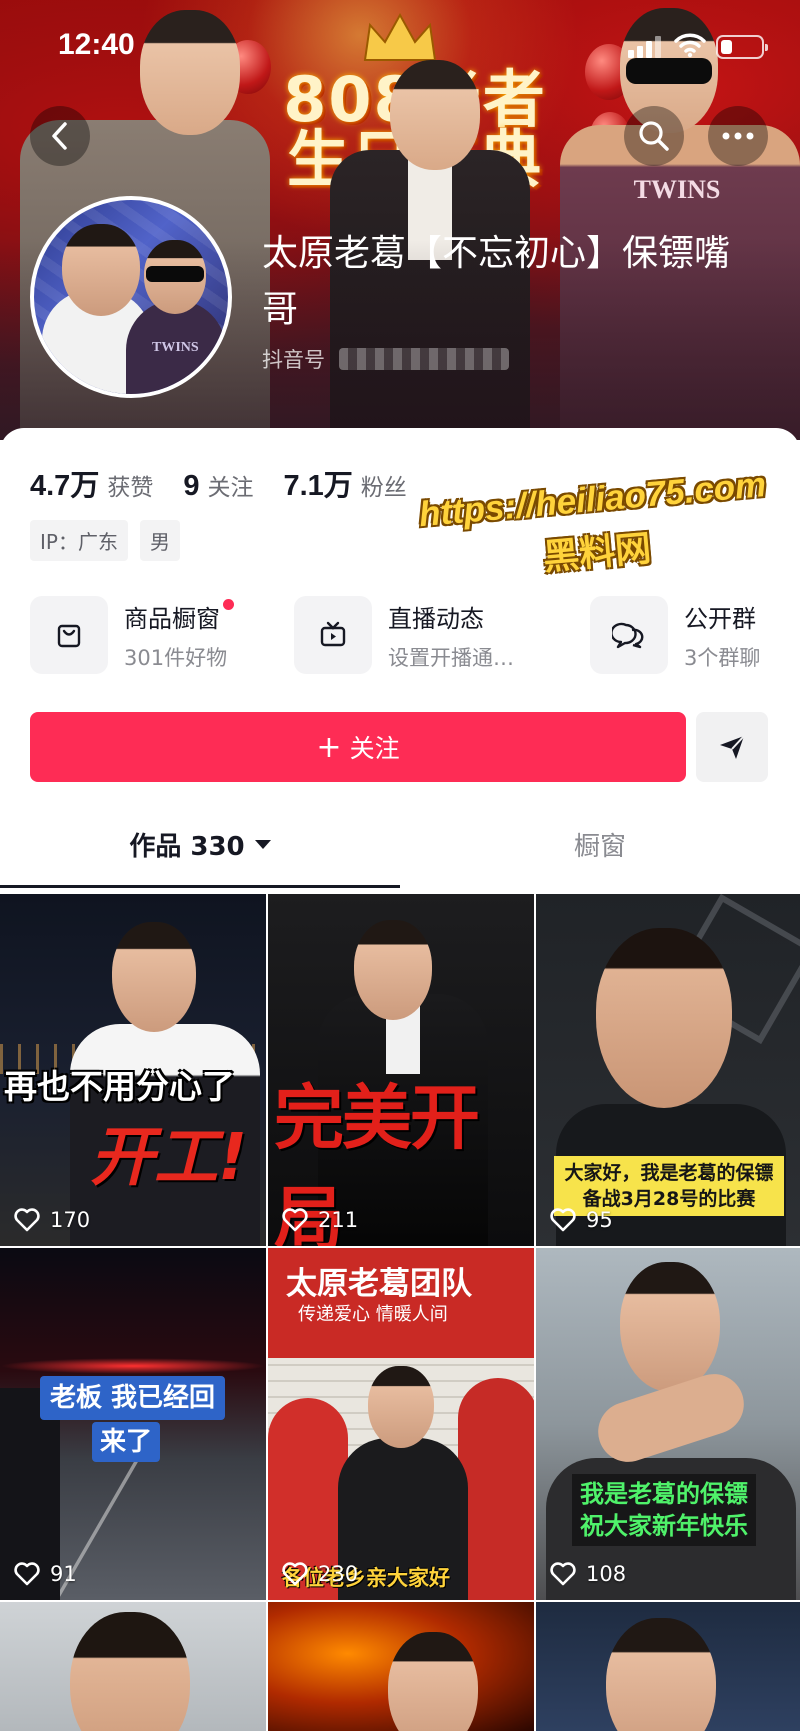  What do you see at coordinates (119, 1086) in the screenshot?
I see `video-caption: 再也不用分心了` at bounding box center [119, 1086].